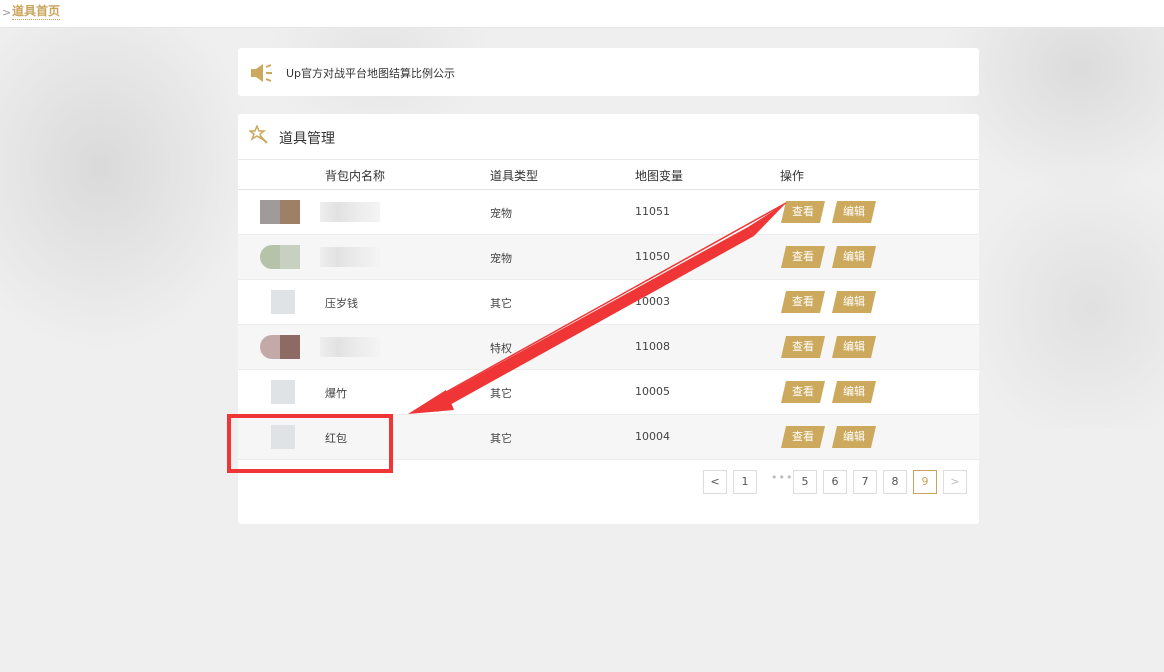 Image resolution: width=1164 pixels, height=672 pixels. I want to click on column-header-name: 背包内名称, so click(355, 176).